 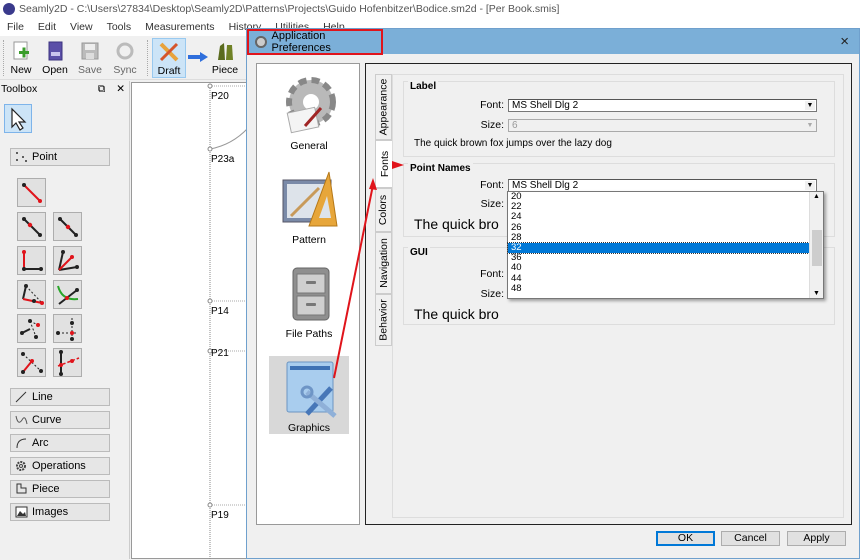 What do you see at coordinates (309, 199) in the screenshot?
I see `pattern-ruler-icon` at bounding box center [309, 199].